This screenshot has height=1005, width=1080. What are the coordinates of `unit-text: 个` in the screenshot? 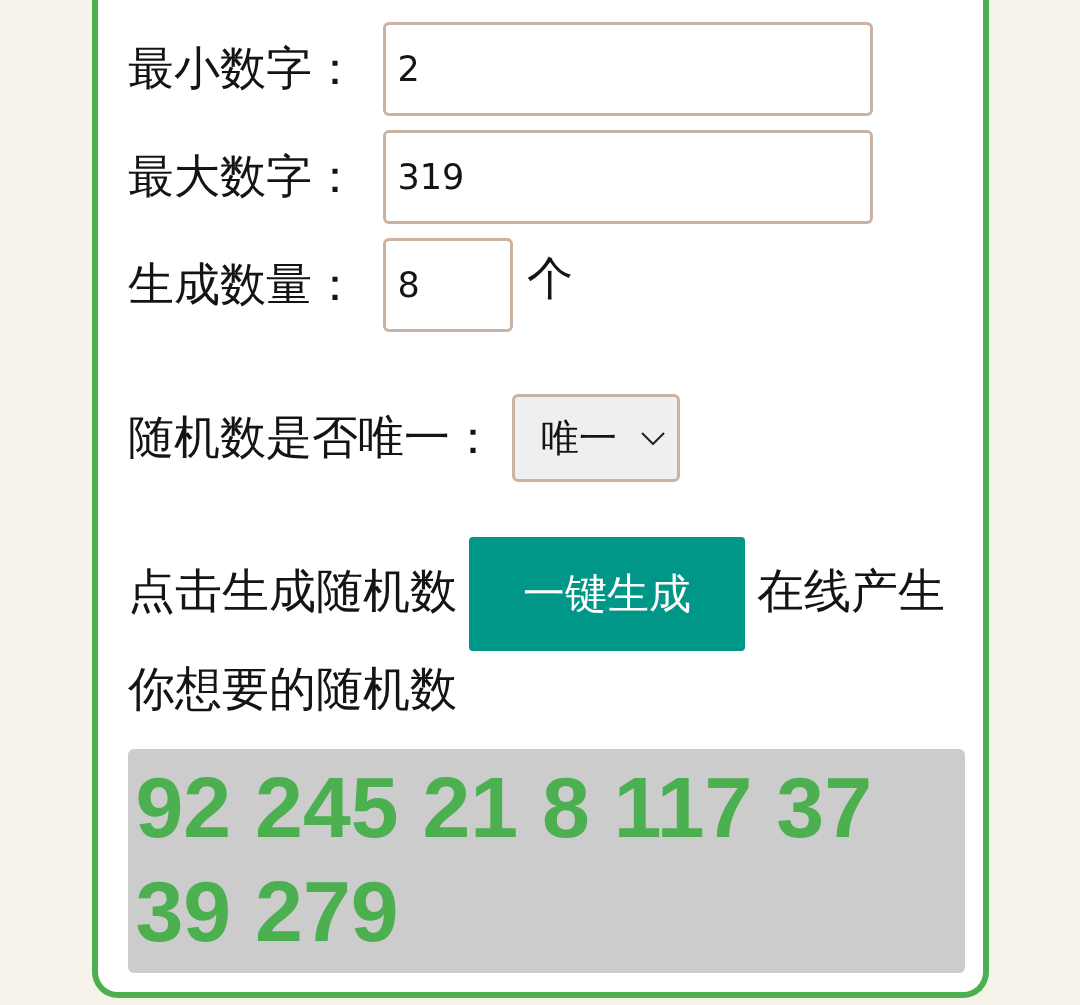 It's located at (549, 279).